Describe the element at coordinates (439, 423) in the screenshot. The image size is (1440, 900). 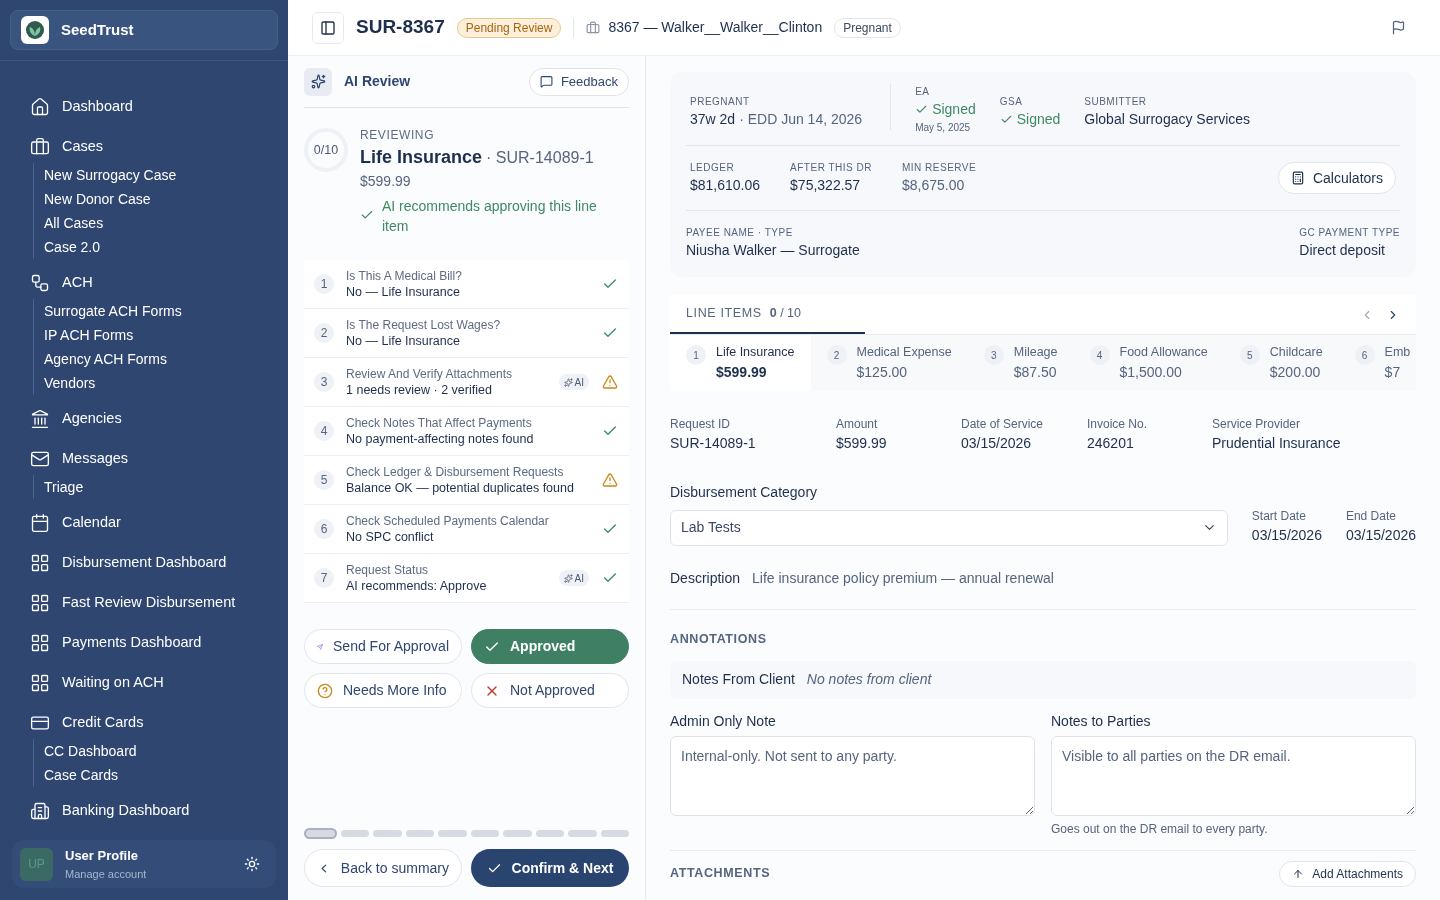
I see `check-title: Check Notes That Affect Payments` at that location.